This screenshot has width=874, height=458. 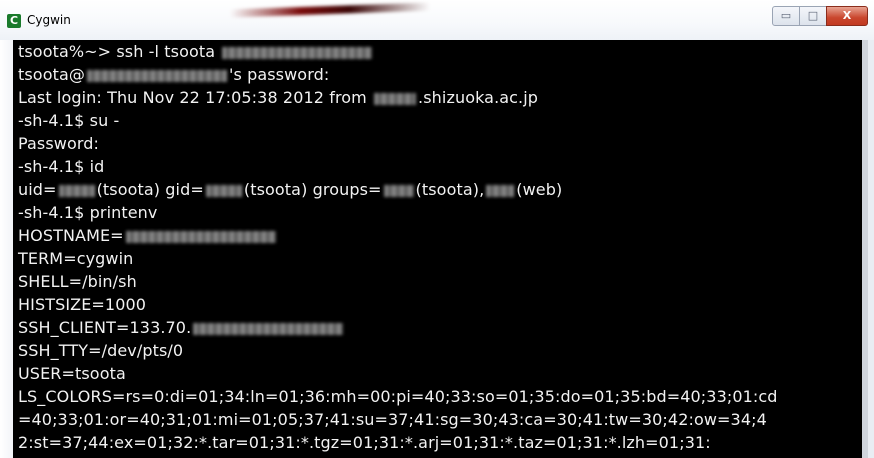 What do you see at coordinates (76, 258) in the screenshot?
I see `terminal-line: TERM=cygwin` at bounding box center [76, 258].